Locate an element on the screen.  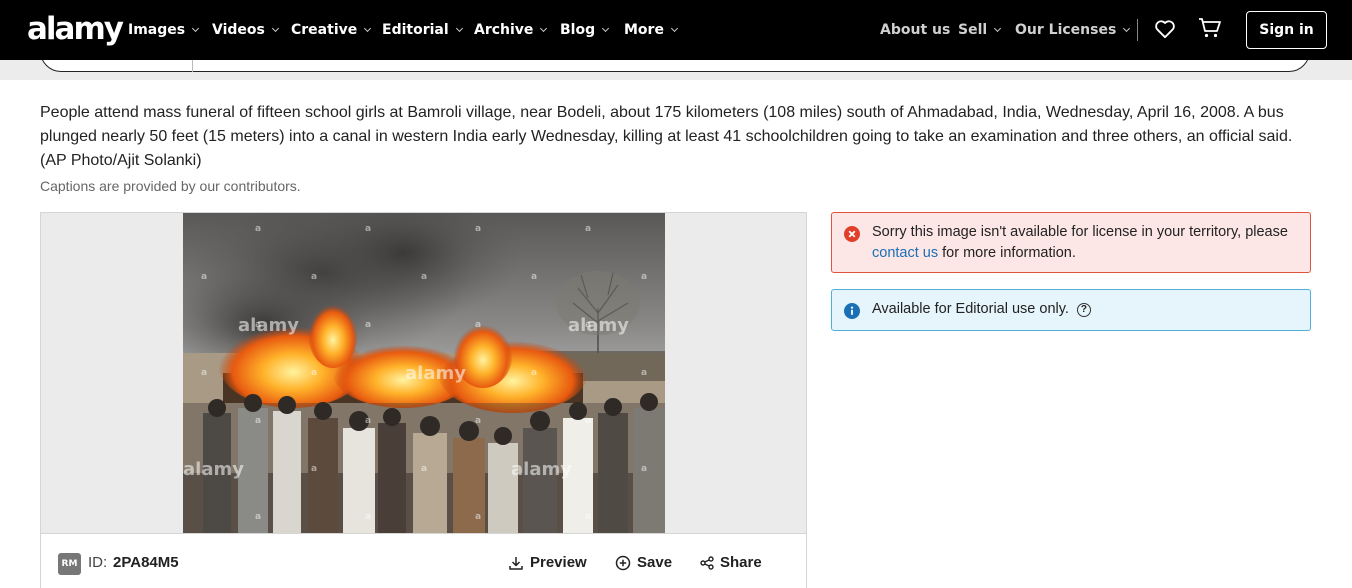
plus-circle-icon is located at coordinates (623, 563).